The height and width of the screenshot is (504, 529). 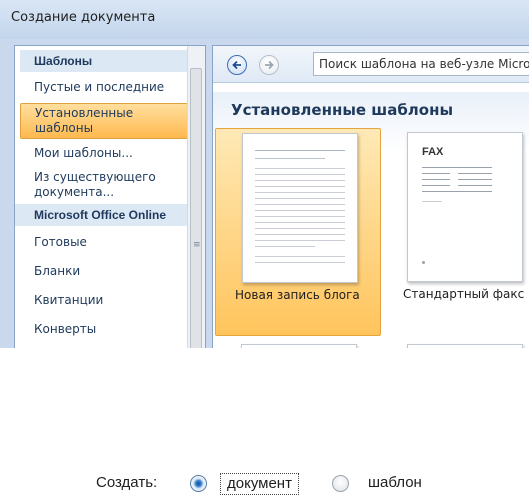 I want to click on template-thumbnail-blog, so click(x=300, y=208).